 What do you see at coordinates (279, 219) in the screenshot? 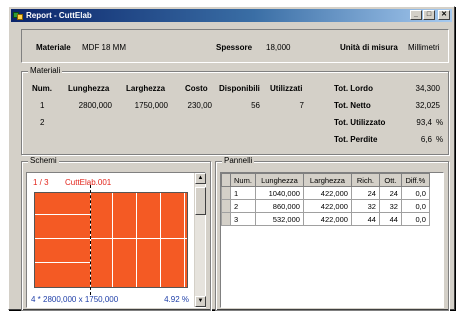
I see `cell-lunghezza: 532,000` at bounding box center [279, 219].